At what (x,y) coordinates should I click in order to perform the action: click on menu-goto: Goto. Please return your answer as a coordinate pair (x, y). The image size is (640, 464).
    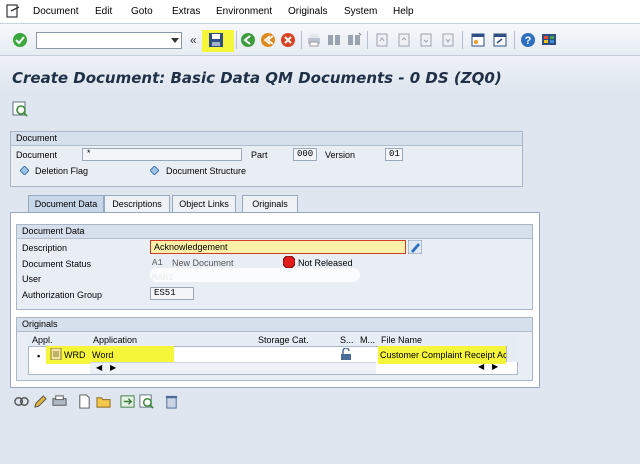
    Looking at the image, I should click on (142, 11).